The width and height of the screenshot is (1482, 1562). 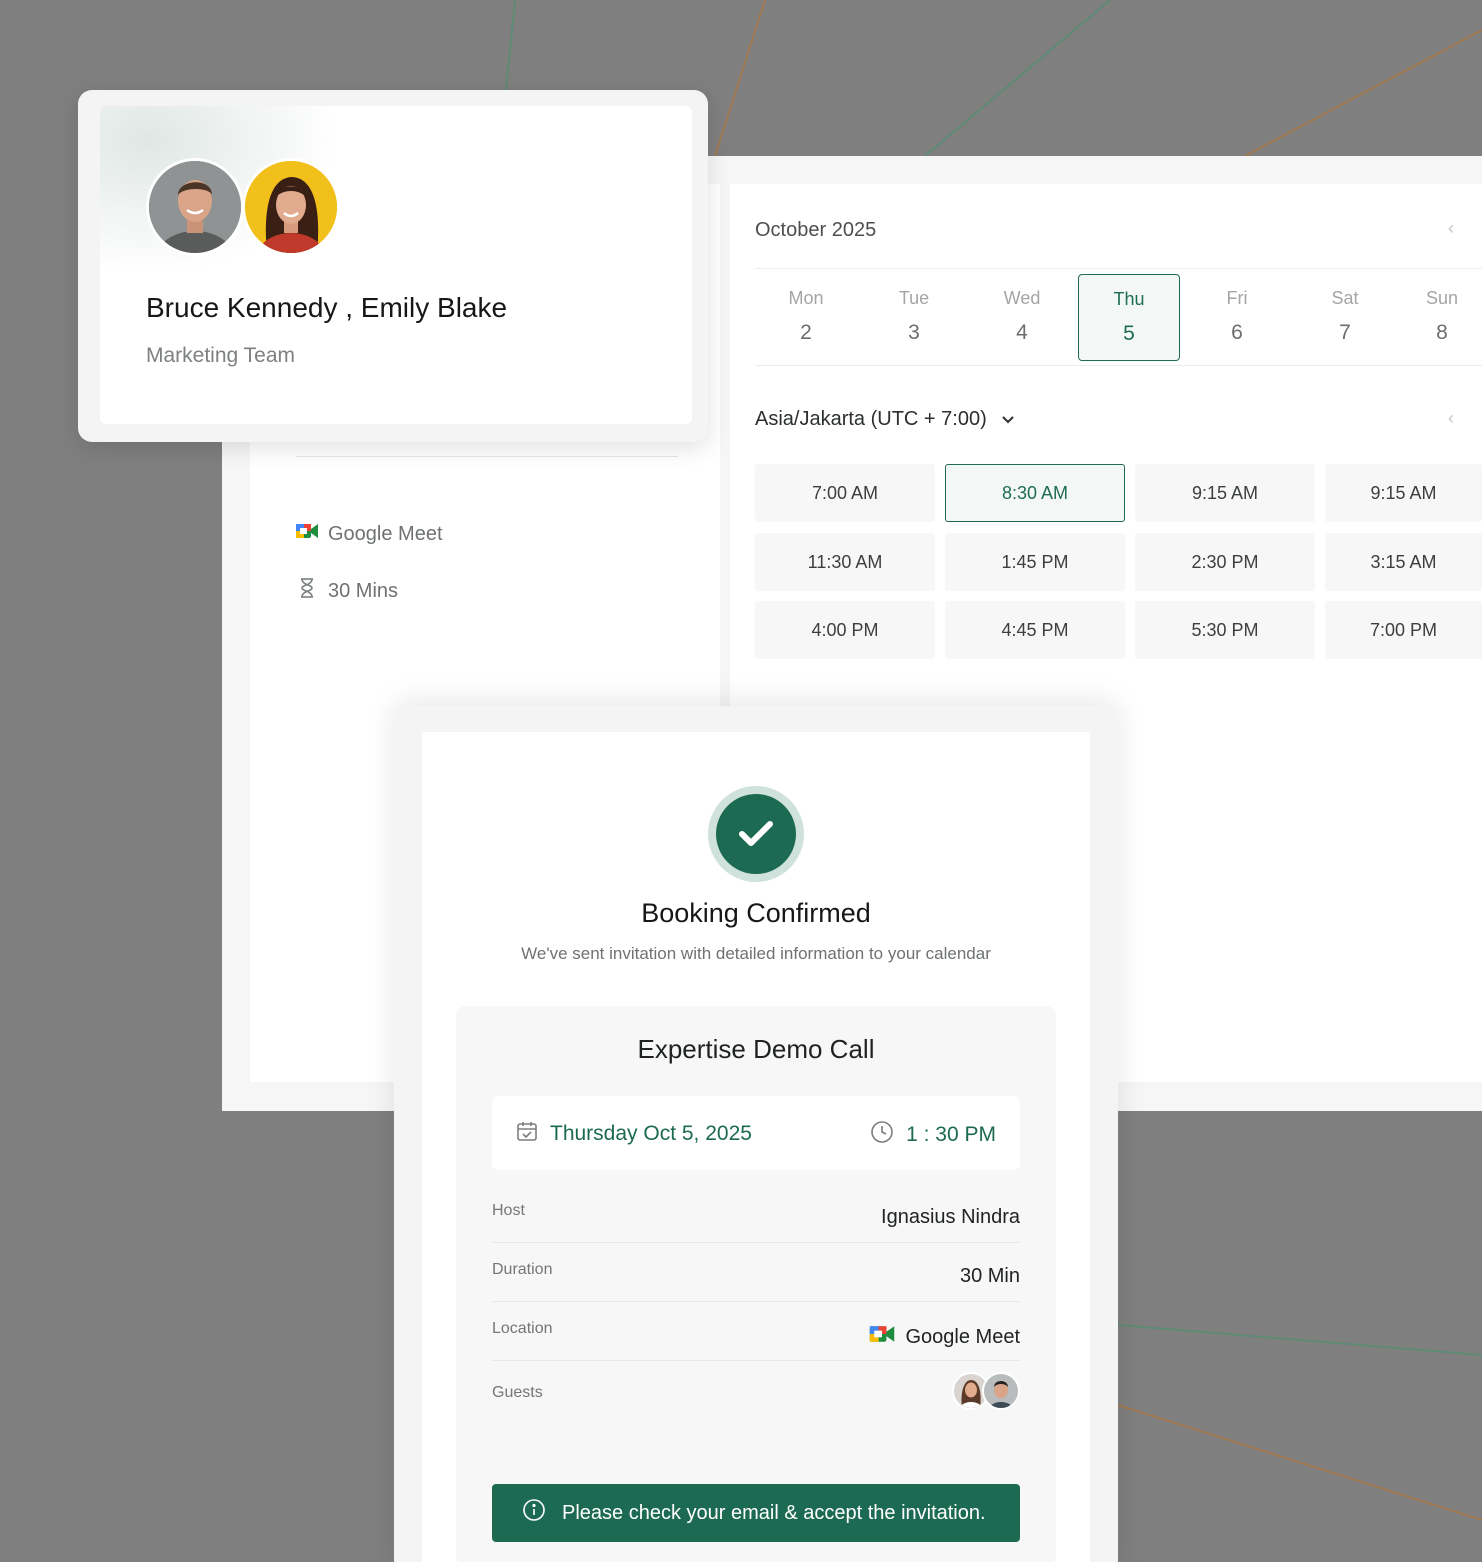 I want to click on location-value-label: Google Meet, so click(x=962, y=1336).